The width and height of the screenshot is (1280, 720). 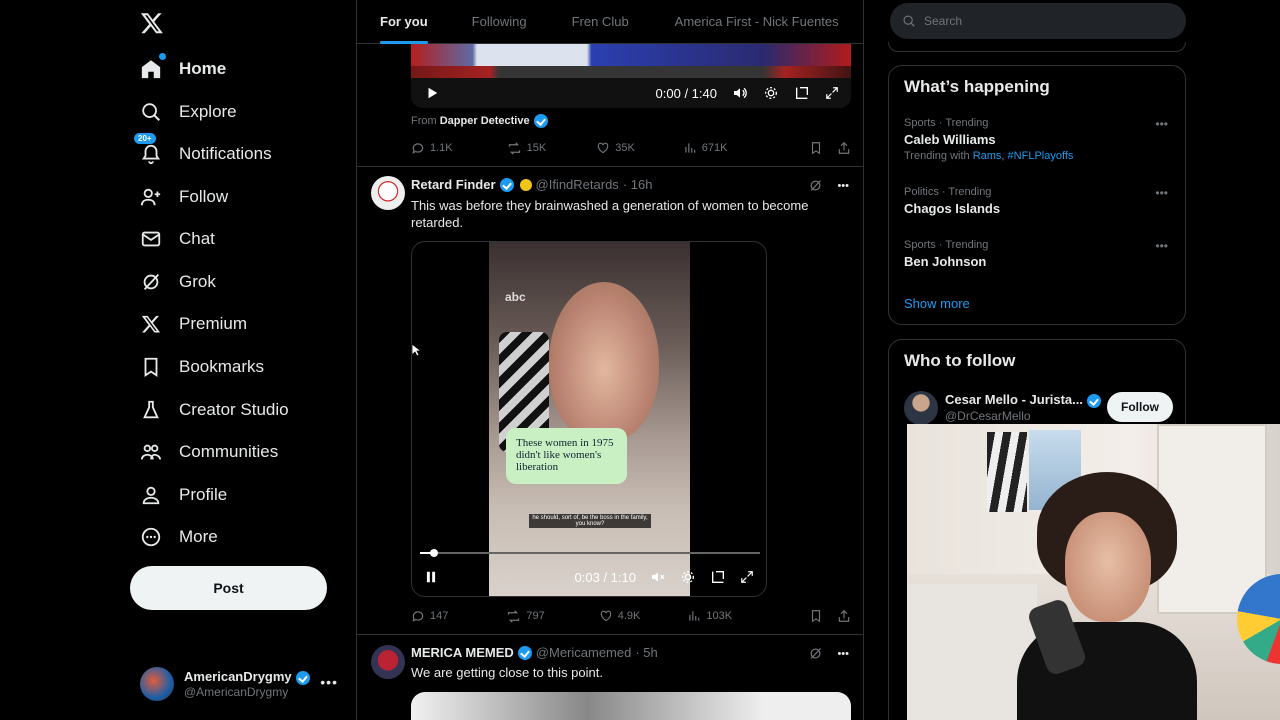 I want to click on trend-link: #NFLPlayoffs, so click(x=1041, y=156).